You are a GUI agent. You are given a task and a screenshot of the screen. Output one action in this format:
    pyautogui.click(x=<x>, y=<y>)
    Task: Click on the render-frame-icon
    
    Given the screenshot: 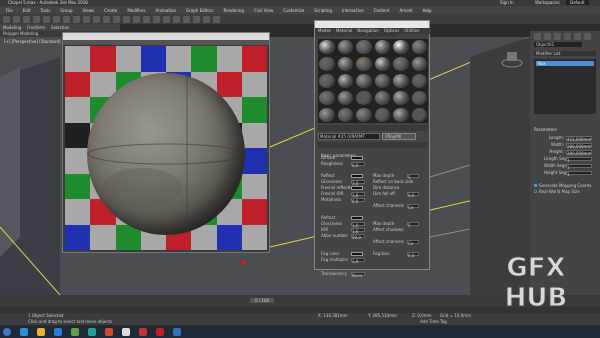 What is the action you would take?
    pyautogui.click(x=206, y=19)
    